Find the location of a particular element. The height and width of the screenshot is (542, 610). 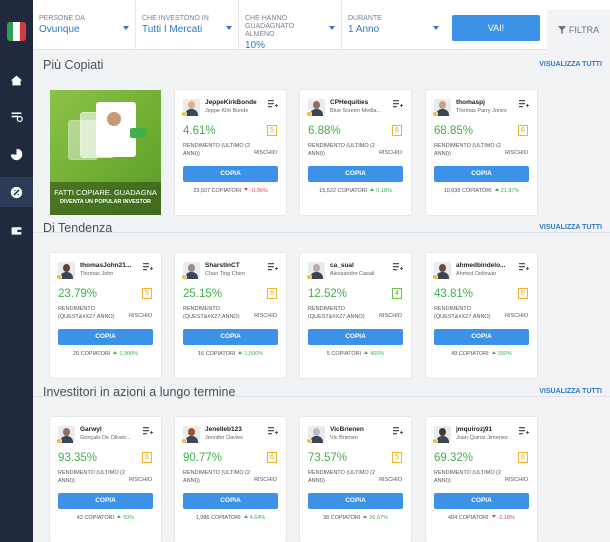

trader-fullname: Thomas Parry Jones is located at coordinates (481, 111).